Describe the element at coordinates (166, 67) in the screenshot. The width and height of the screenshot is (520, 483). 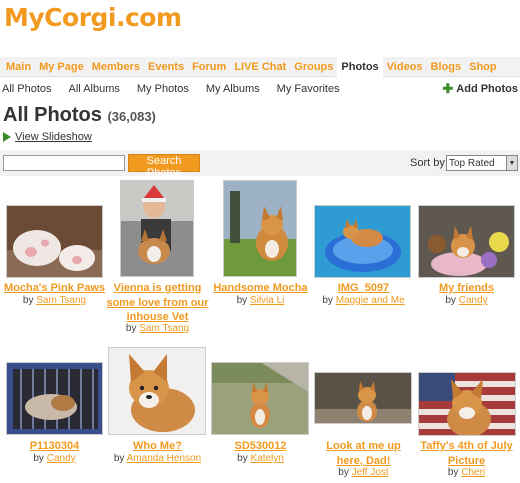
I see `nav-events: Events` at that location.